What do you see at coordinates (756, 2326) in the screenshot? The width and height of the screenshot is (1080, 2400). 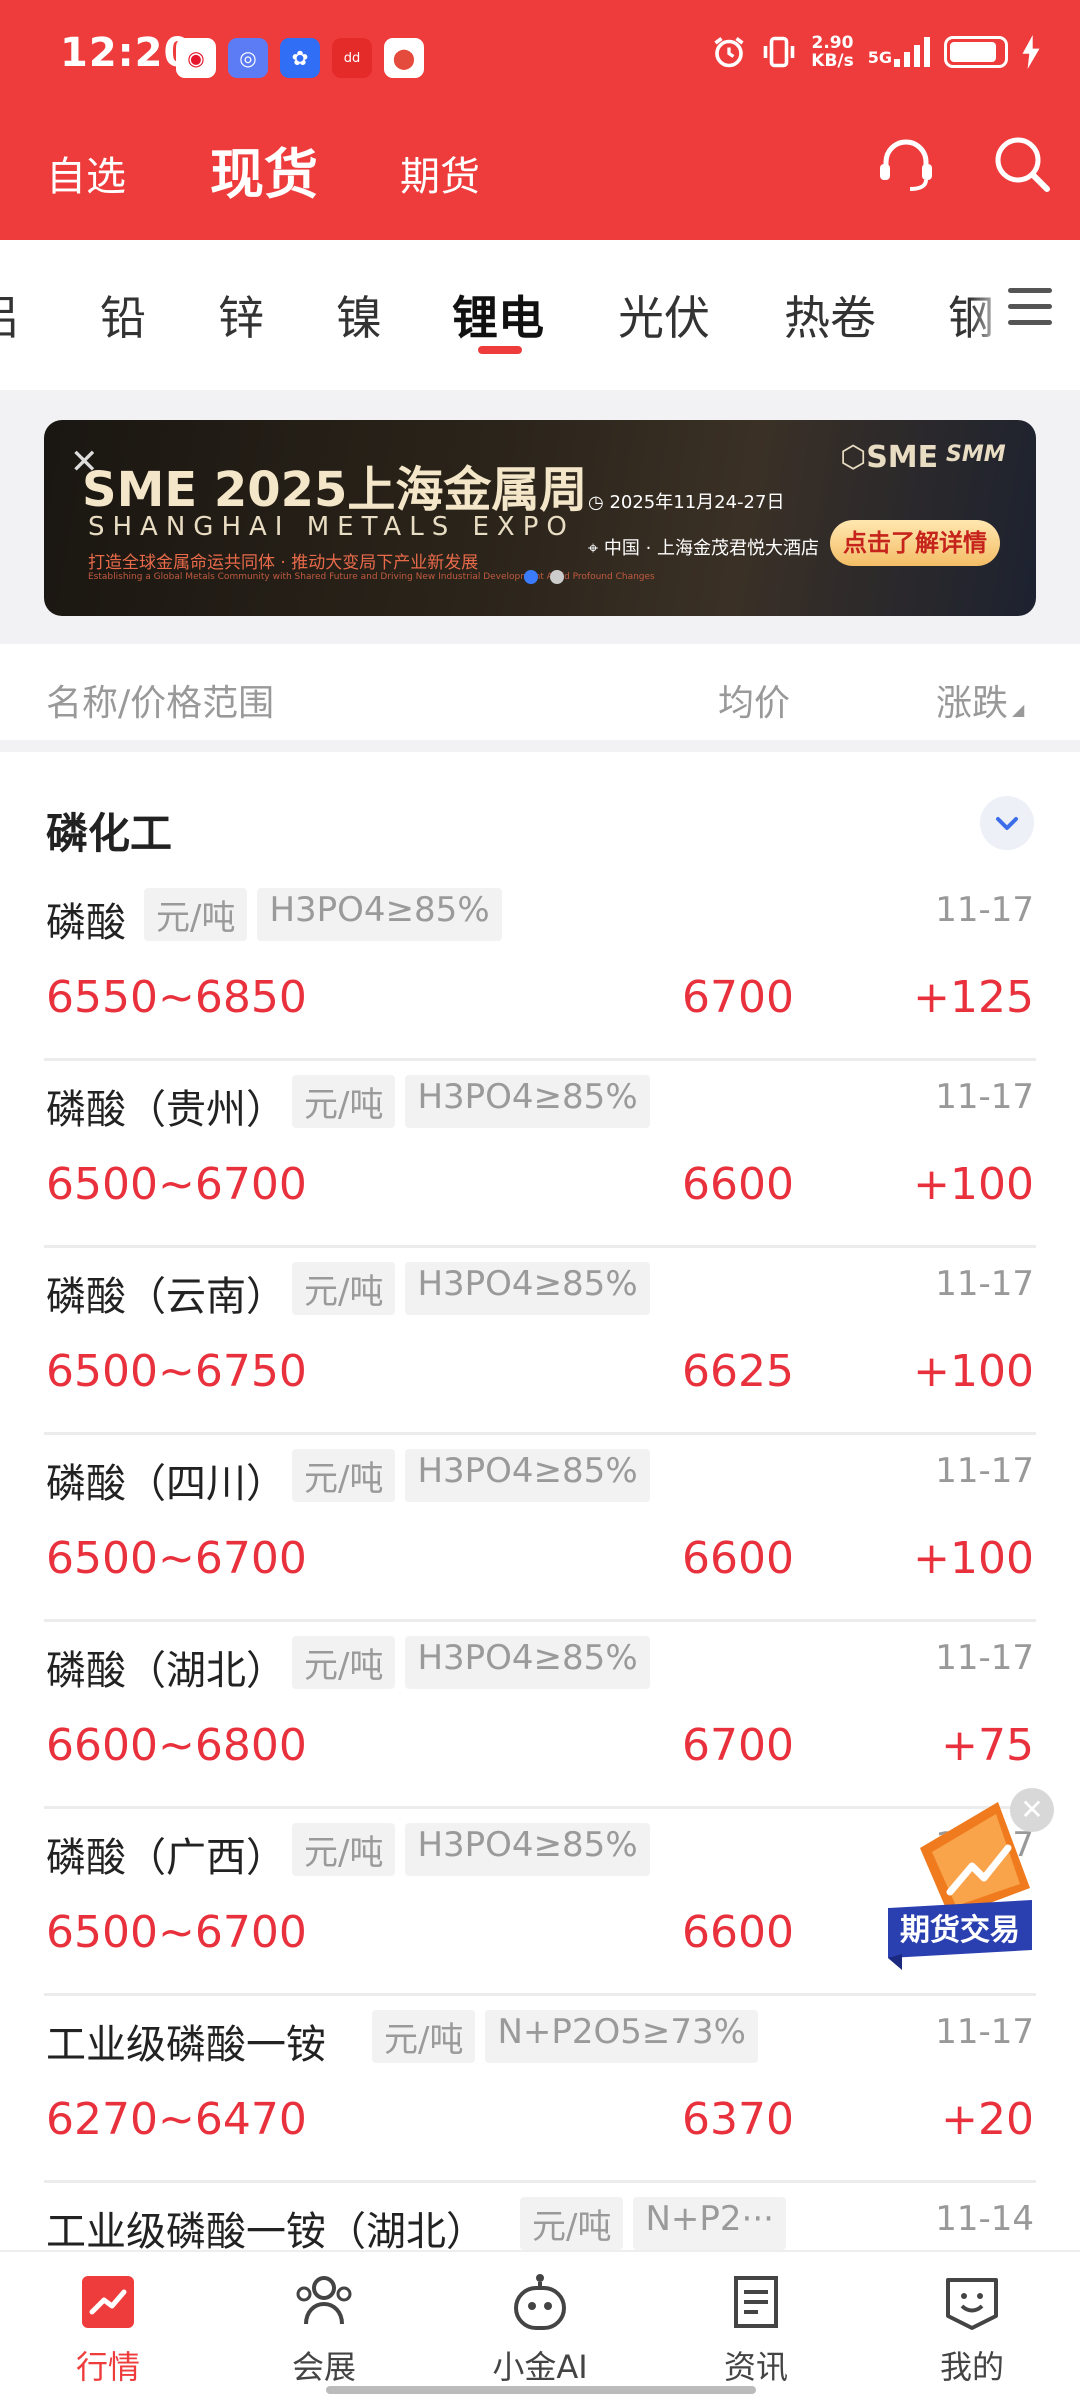 I see `nav-news: 资讯` at bounding box center [756, 2326].